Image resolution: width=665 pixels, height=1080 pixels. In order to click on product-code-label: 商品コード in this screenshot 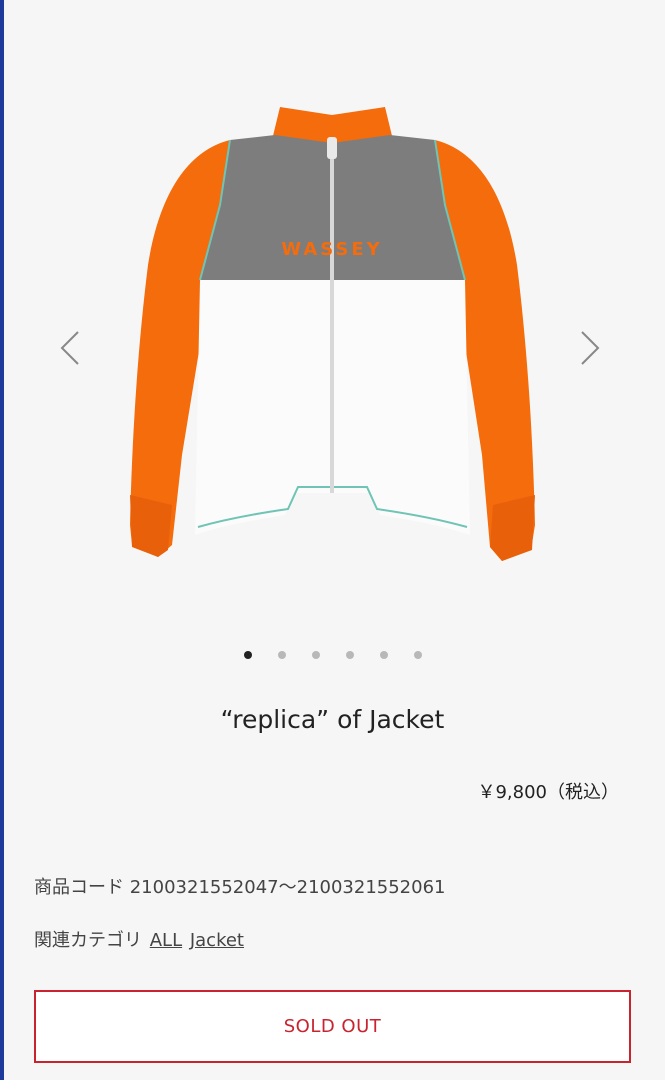, I will do `click(79, 887)`.